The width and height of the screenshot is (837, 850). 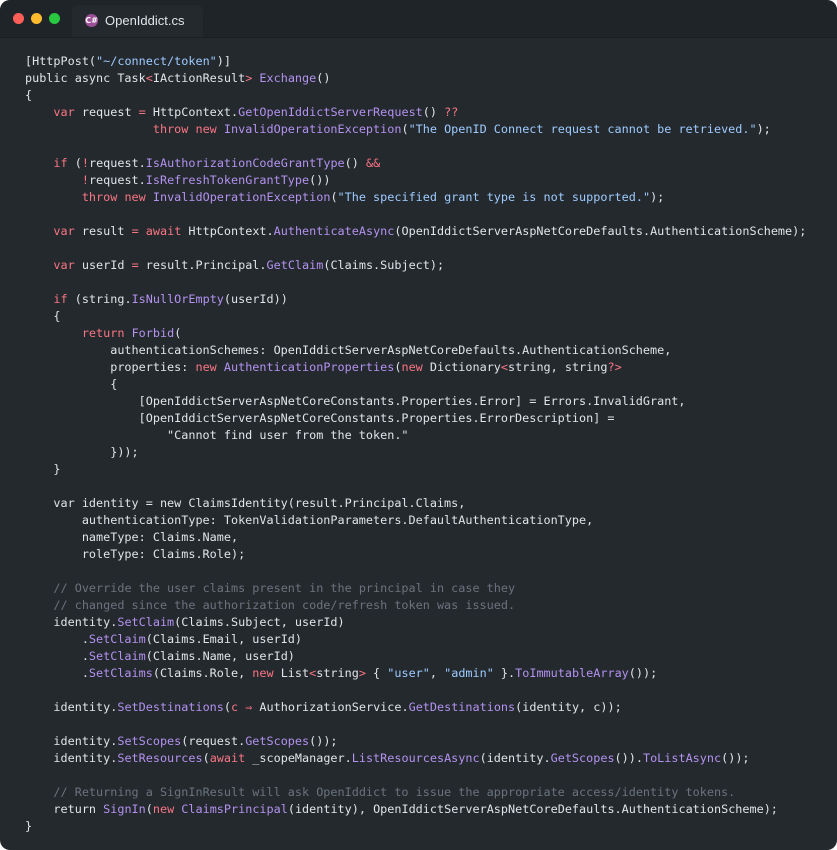 What do you see at coordinates (415, 656) in the screenshot?
I see `code-line: .SetClaim(Claims.Name, userId)` at bounding box center [415, 656].